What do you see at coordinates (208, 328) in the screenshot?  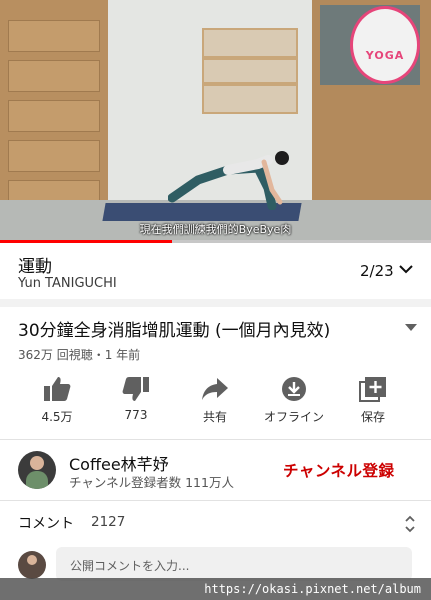 I see `video-title: 30分鐘全身消脂增肌運動 (一個月內見效)` at bounding box center [208, 328].